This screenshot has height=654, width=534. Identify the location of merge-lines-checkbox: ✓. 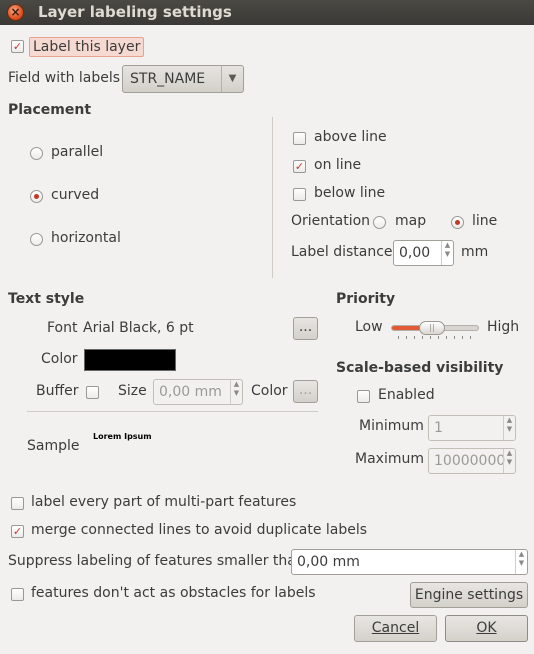
(17, 531).